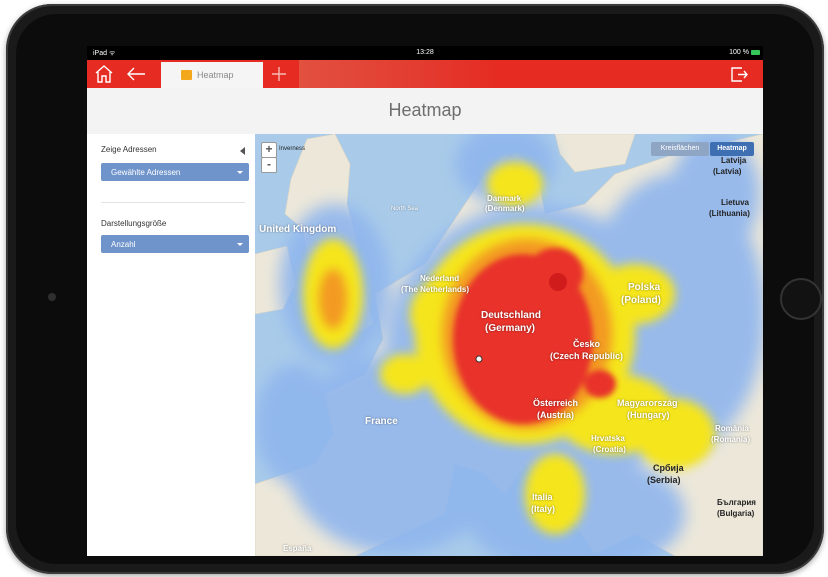 The height and width of the screenshot is (577, 828). What do you see at coordinates (609, 449) in the screenshot?
I see `map-label-croatia-en: (Croatia)` at bounding box center [609, 449].